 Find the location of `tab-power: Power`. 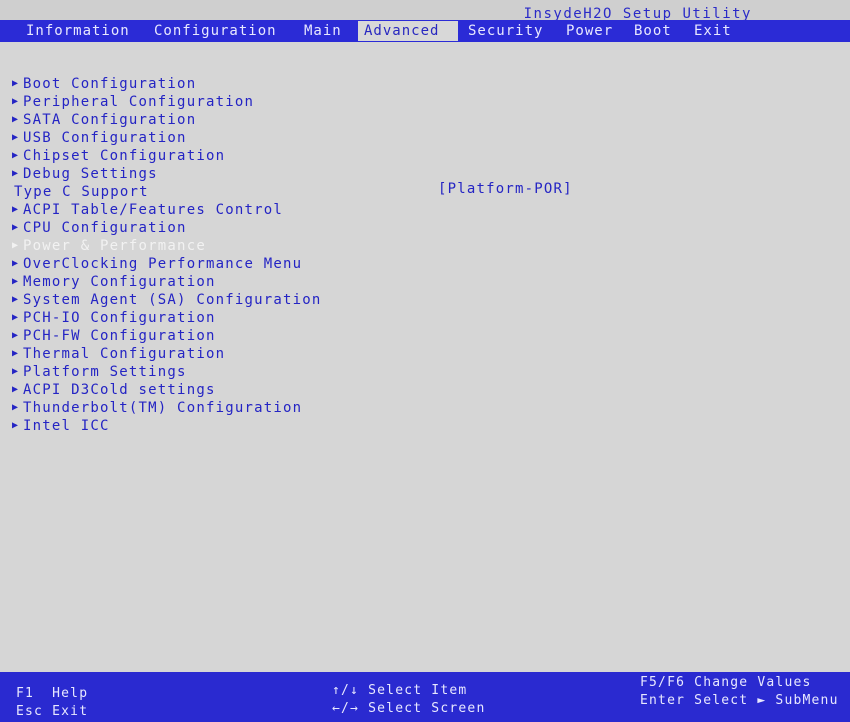

tab-power: Power is located at coordinates (589, 31).